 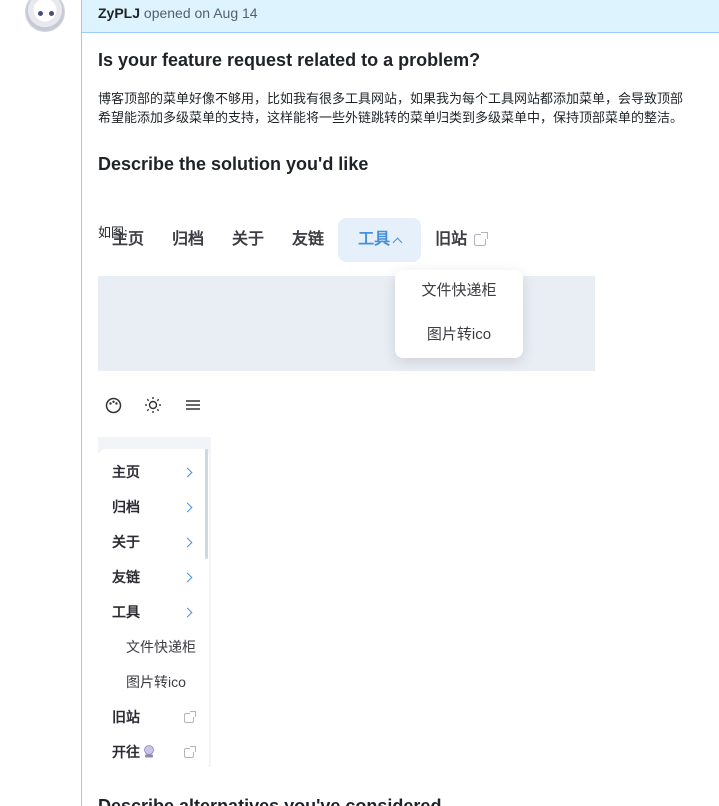 I want to click on sidebar-subitem-file-box: 文件快递柜, so click(x=161, y=647).